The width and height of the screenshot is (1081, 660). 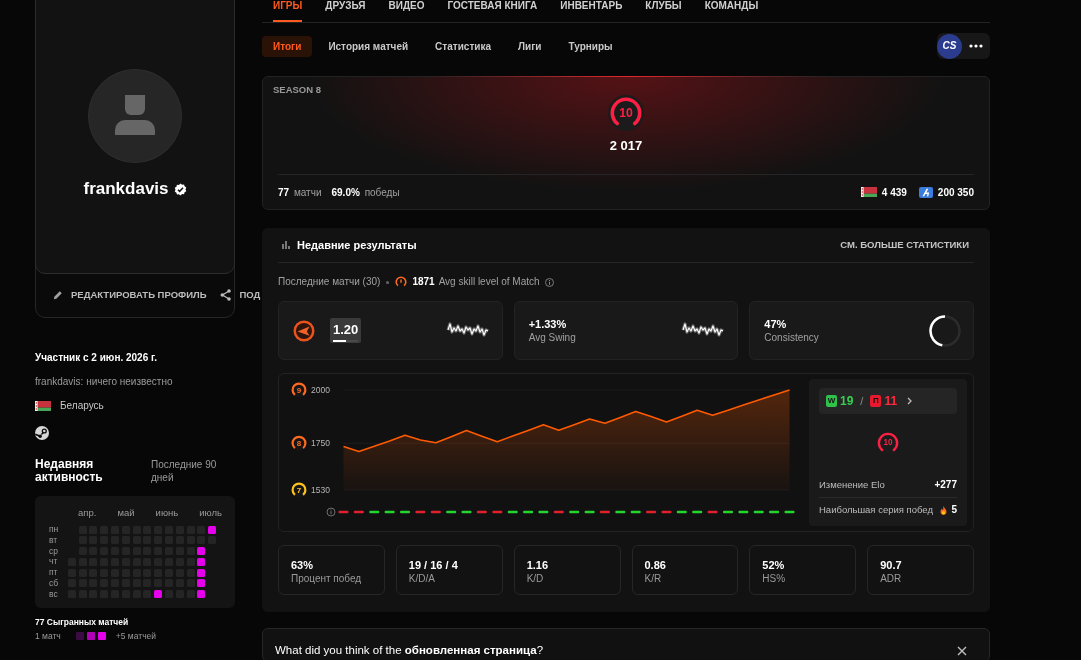 What do you see at coordinates (184, 471) in the screenshot?
I see `period-label: Последние 90 дней` at bounding box center [184, 471].